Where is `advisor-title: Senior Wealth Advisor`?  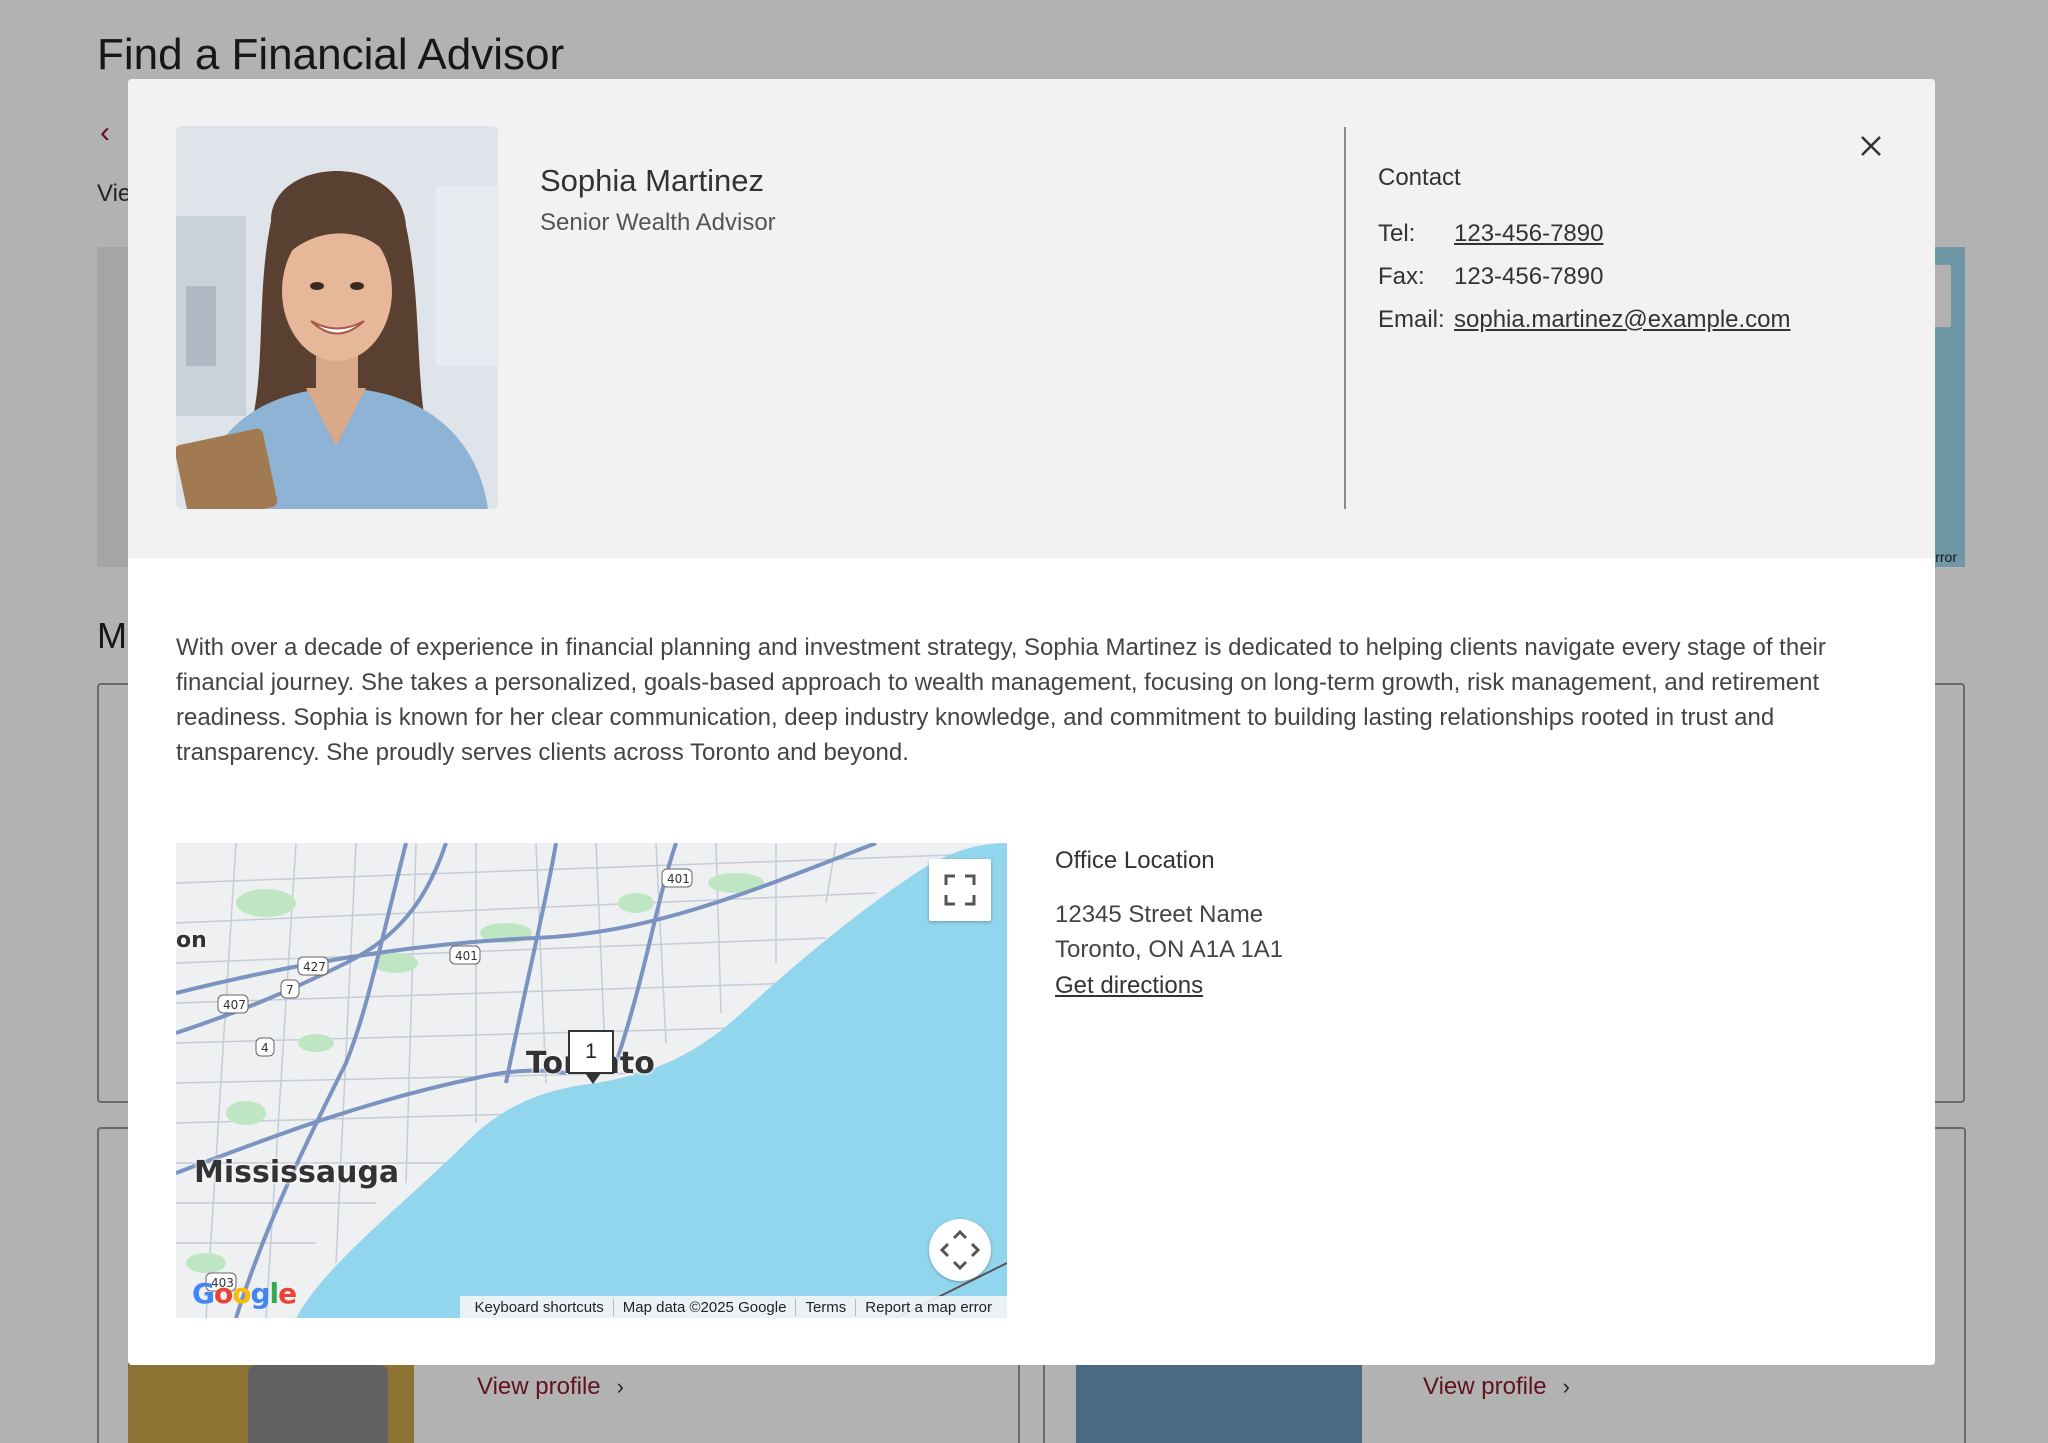 advisor-title: Senior Wealth Advisor is located at coordinates (658, 222).